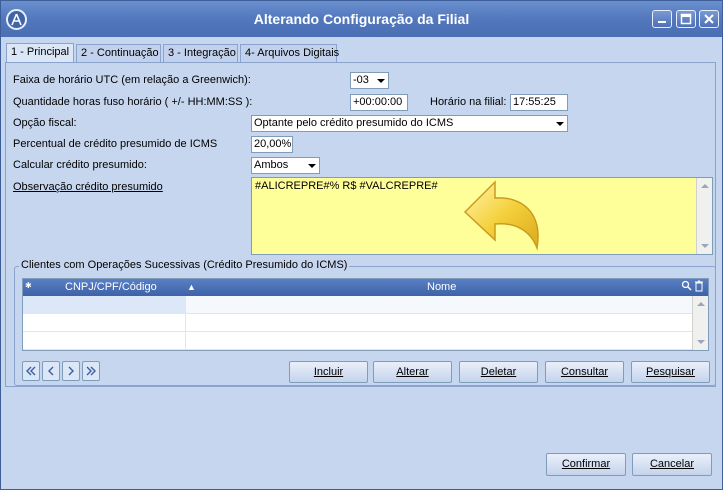 The width and height of the screenshot is (723, 490). Describe the element at coordinates (686, 287) in the screenshot. I see `search-icon` at that location.